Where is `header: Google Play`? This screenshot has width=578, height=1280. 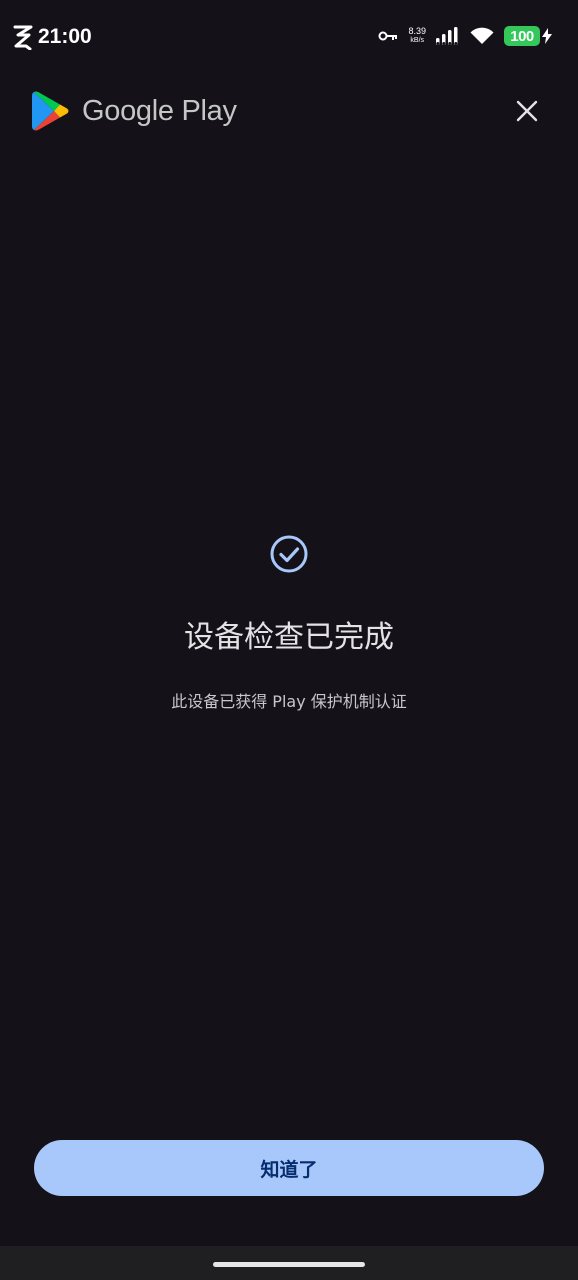 header: Google Play is located at coordinates (289, 114).